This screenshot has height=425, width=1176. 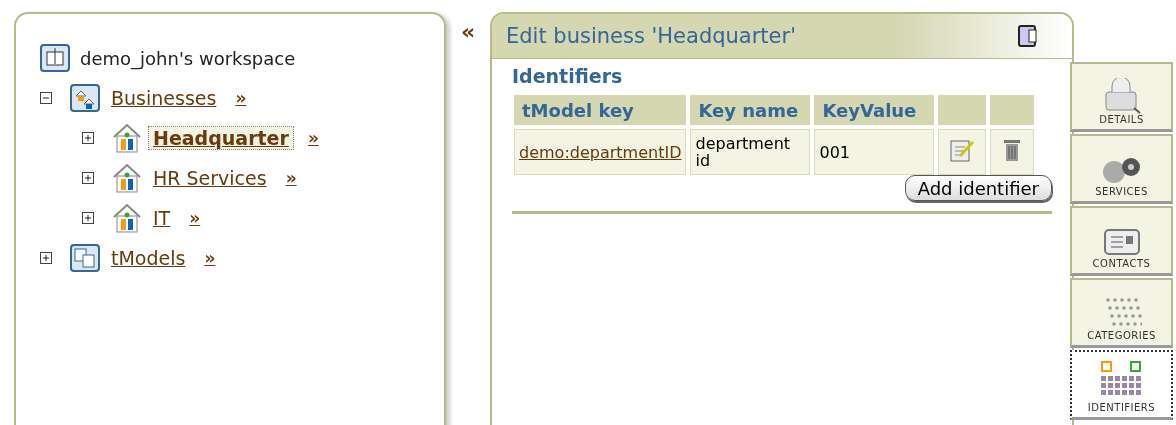 I want to click on editor-title: Edit business 'Headquarter', so click(x=651, y=36).